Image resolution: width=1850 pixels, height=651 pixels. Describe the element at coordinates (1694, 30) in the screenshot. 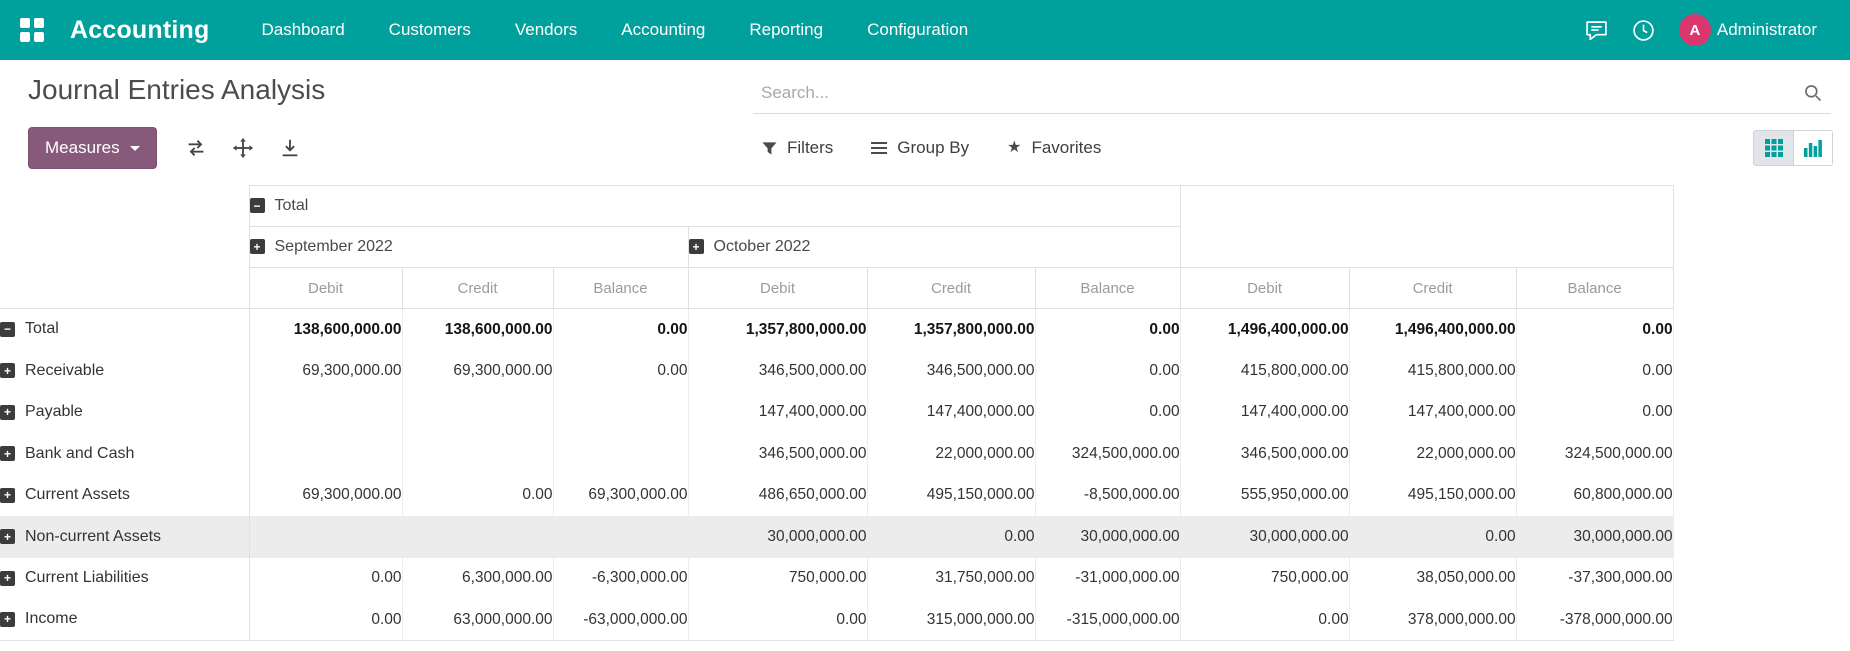

I see `avatar: A` at that location.